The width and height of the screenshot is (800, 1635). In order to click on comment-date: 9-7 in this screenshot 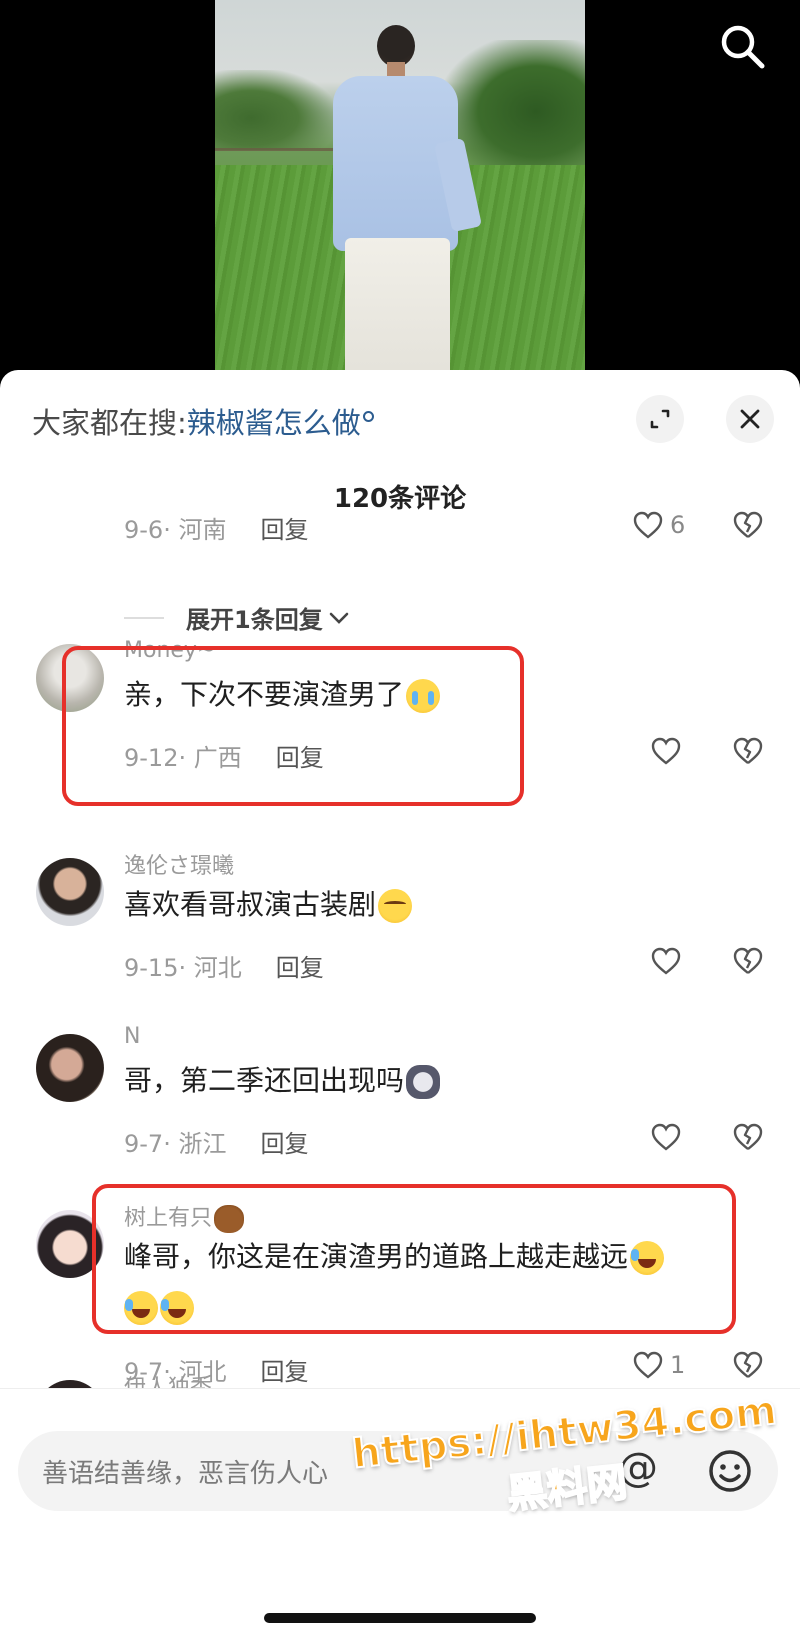, I will do `click(144, 1144)`.